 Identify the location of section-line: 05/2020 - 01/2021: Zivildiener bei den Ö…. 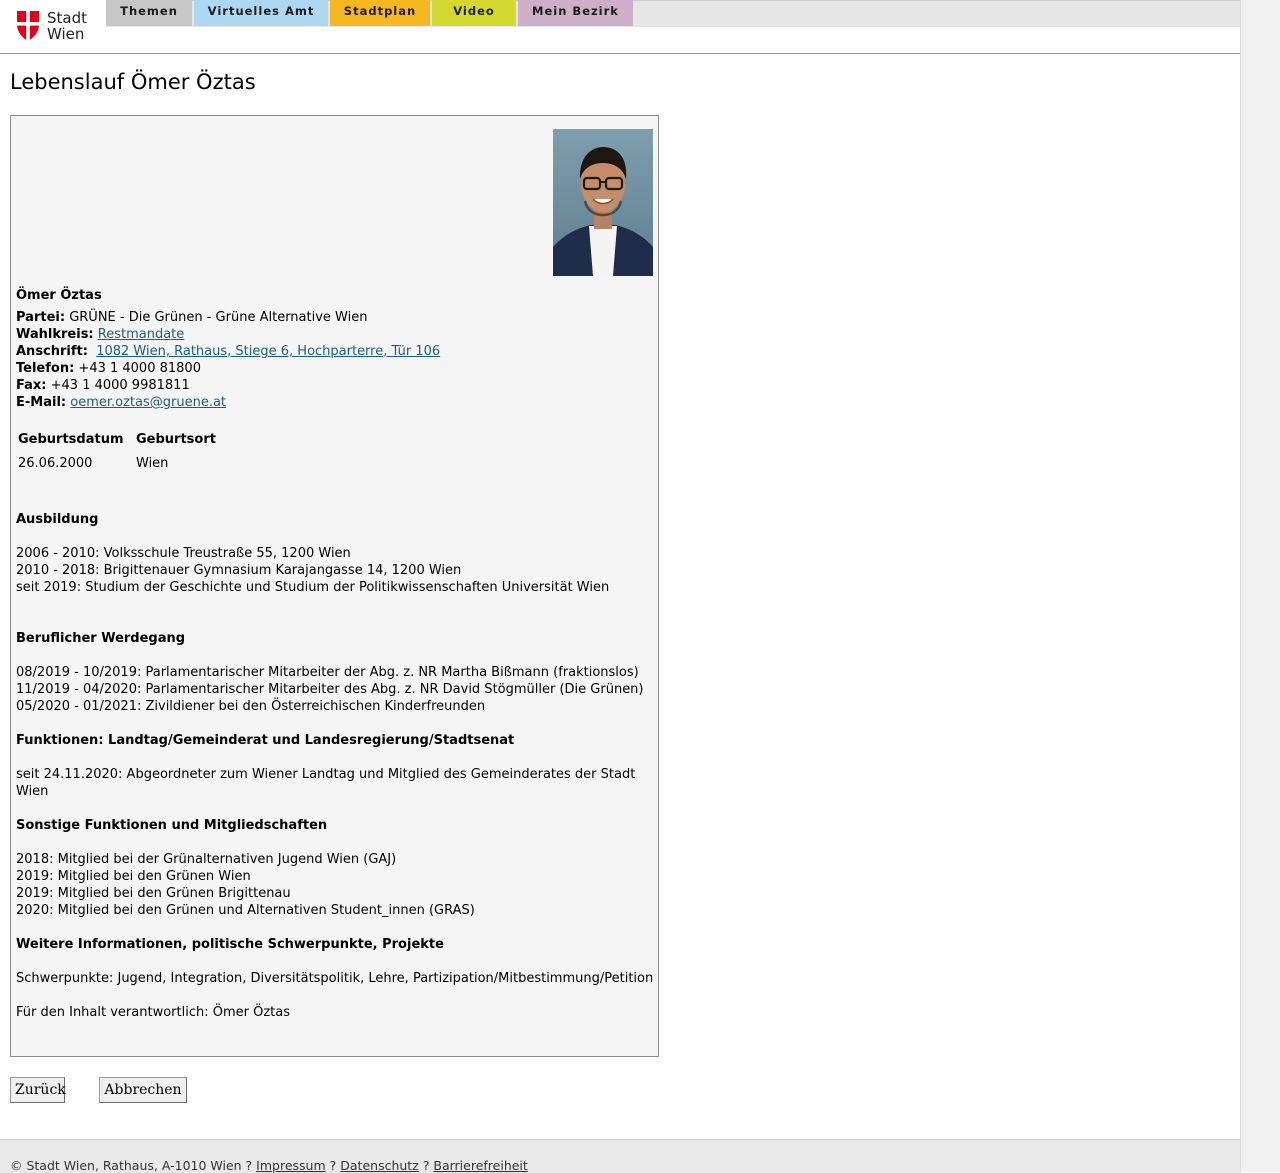
(251, 706).